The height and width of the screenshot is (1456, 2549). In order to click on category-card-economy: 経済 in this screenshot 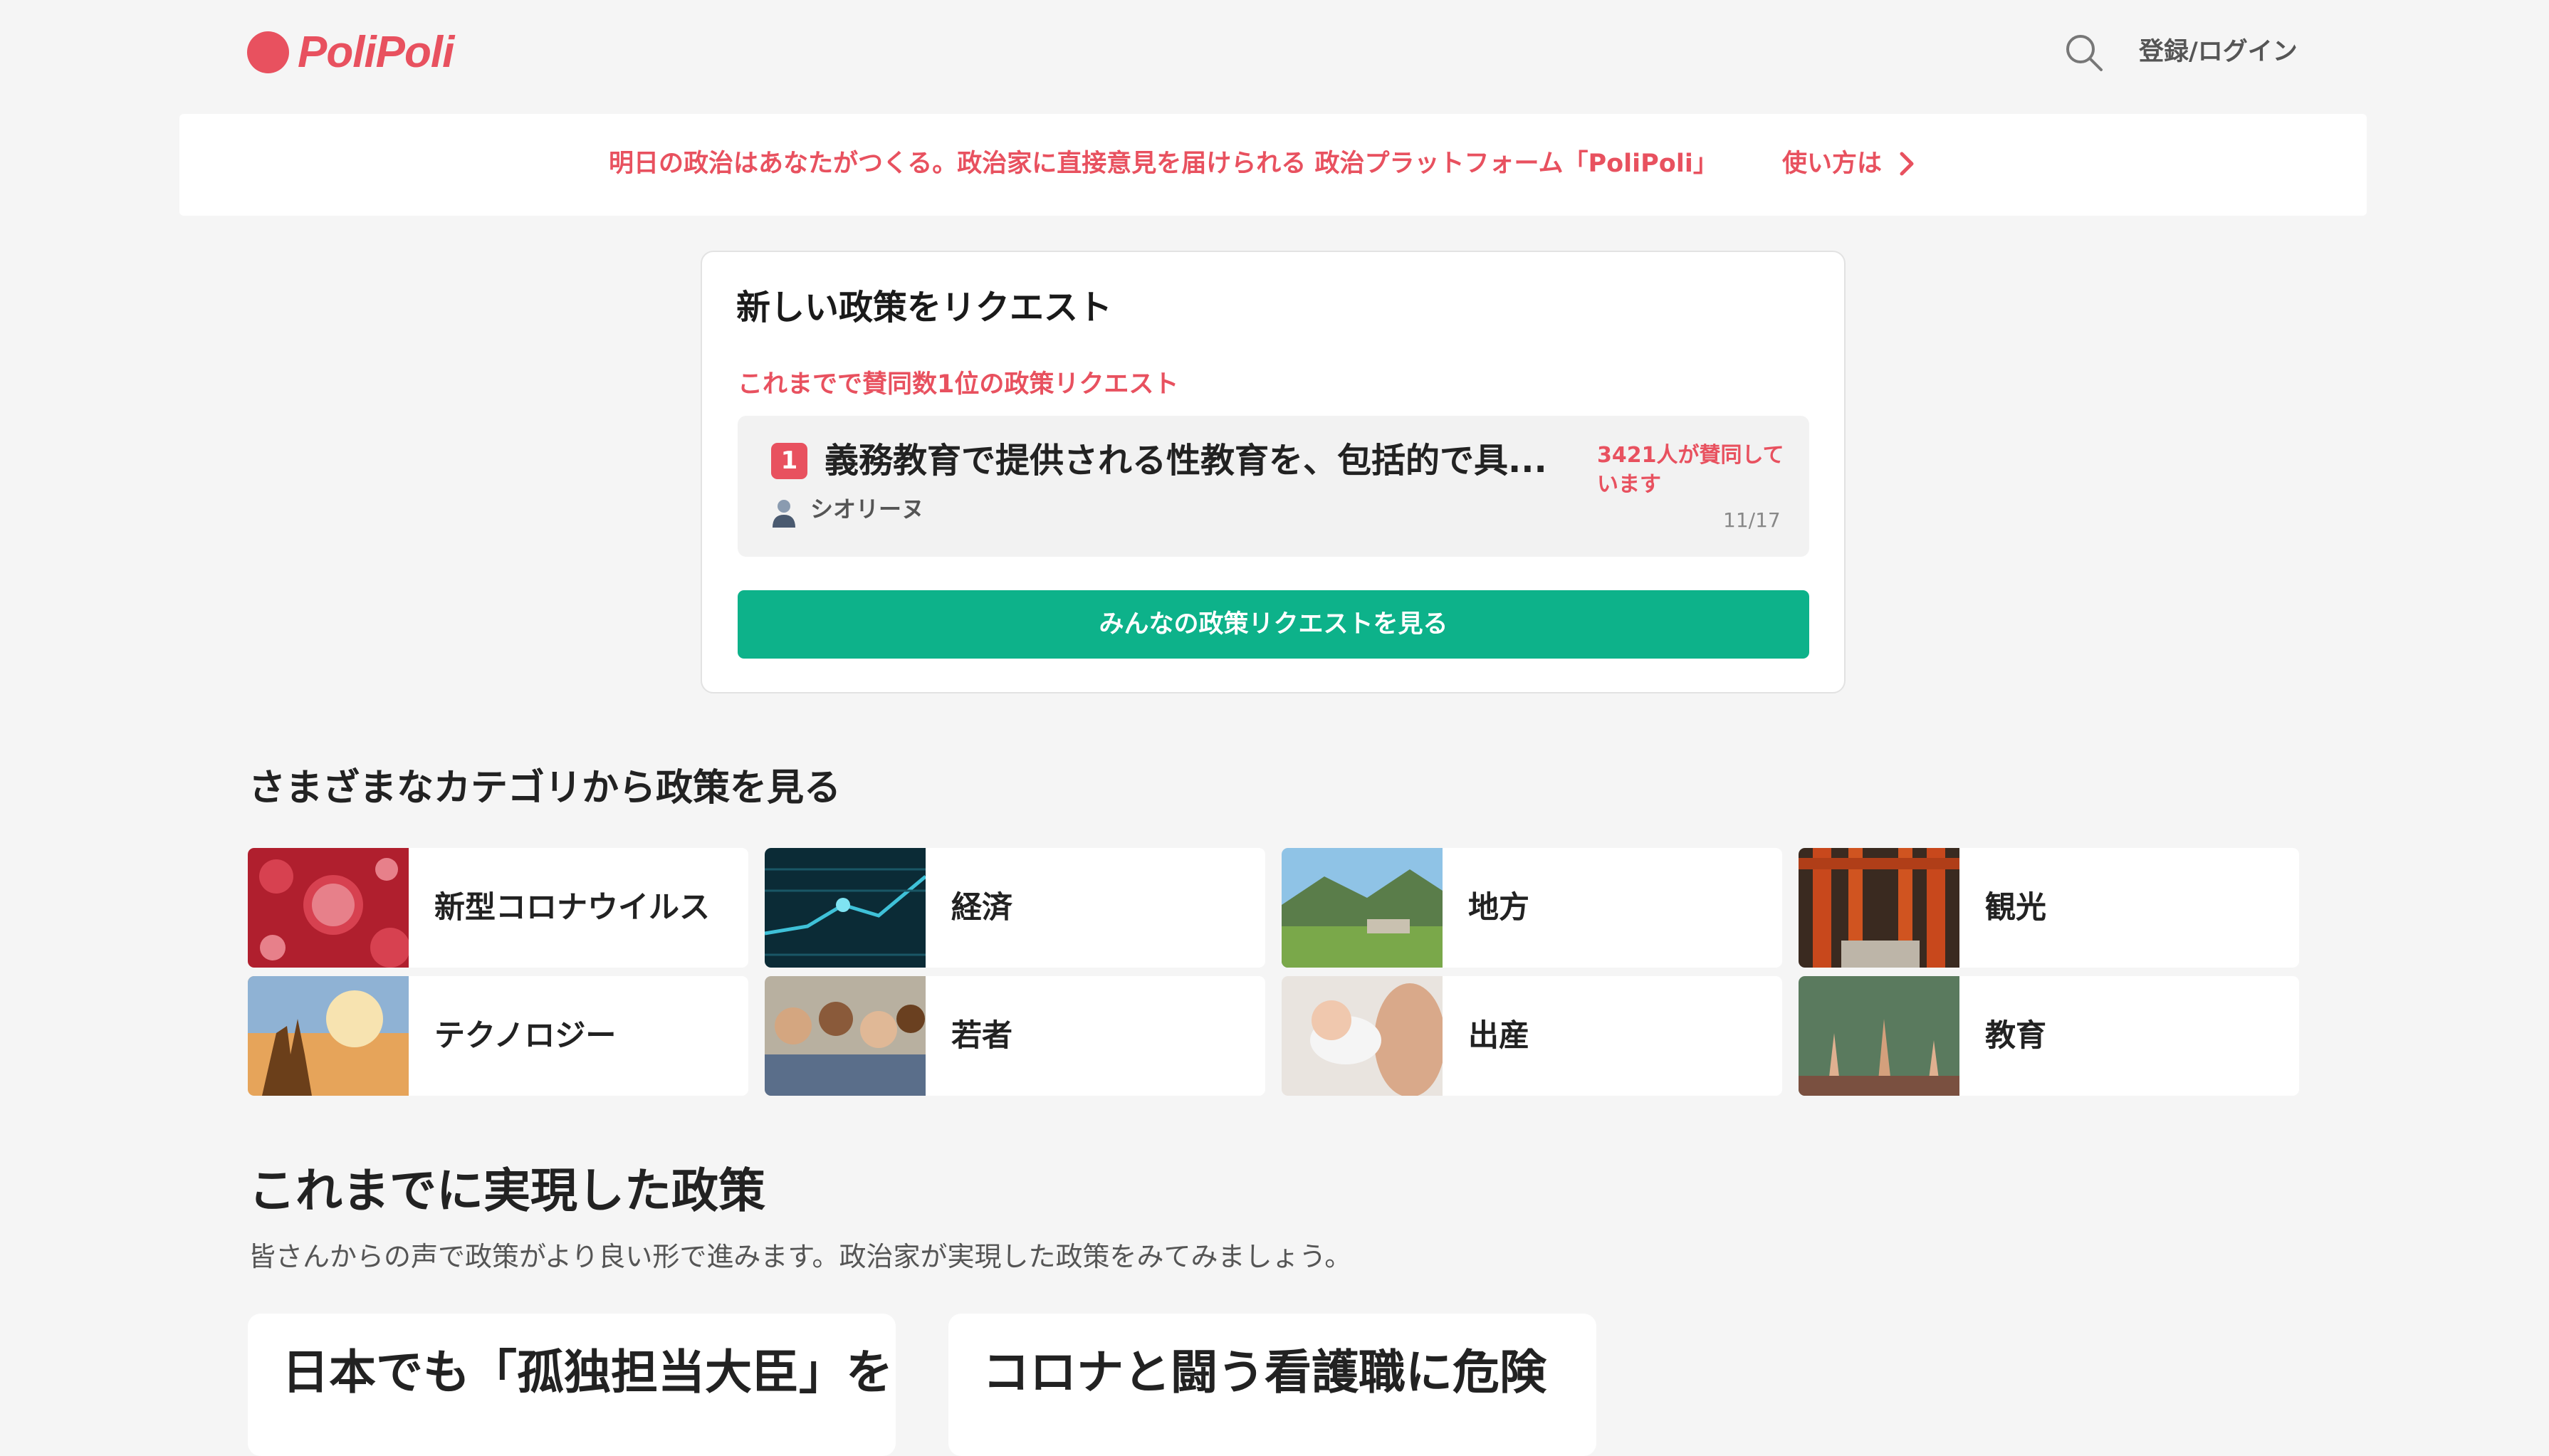, I will do `click(1015, 908)`.